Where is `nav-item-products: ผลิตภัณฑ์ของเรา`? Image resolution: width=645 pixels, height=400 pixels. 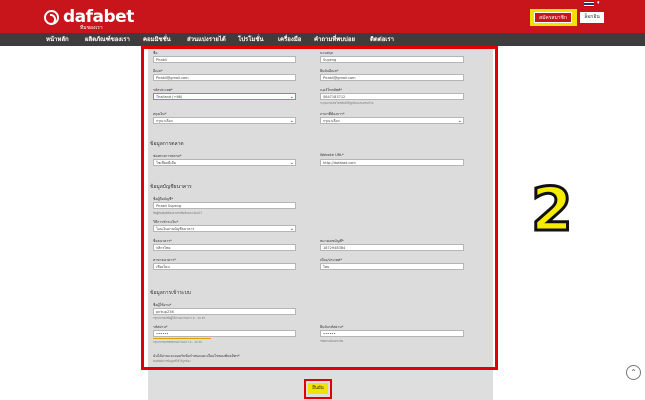 nav-item-products: ผลิตภัณฑ์ของเรา is located at coordinates (107, 39).